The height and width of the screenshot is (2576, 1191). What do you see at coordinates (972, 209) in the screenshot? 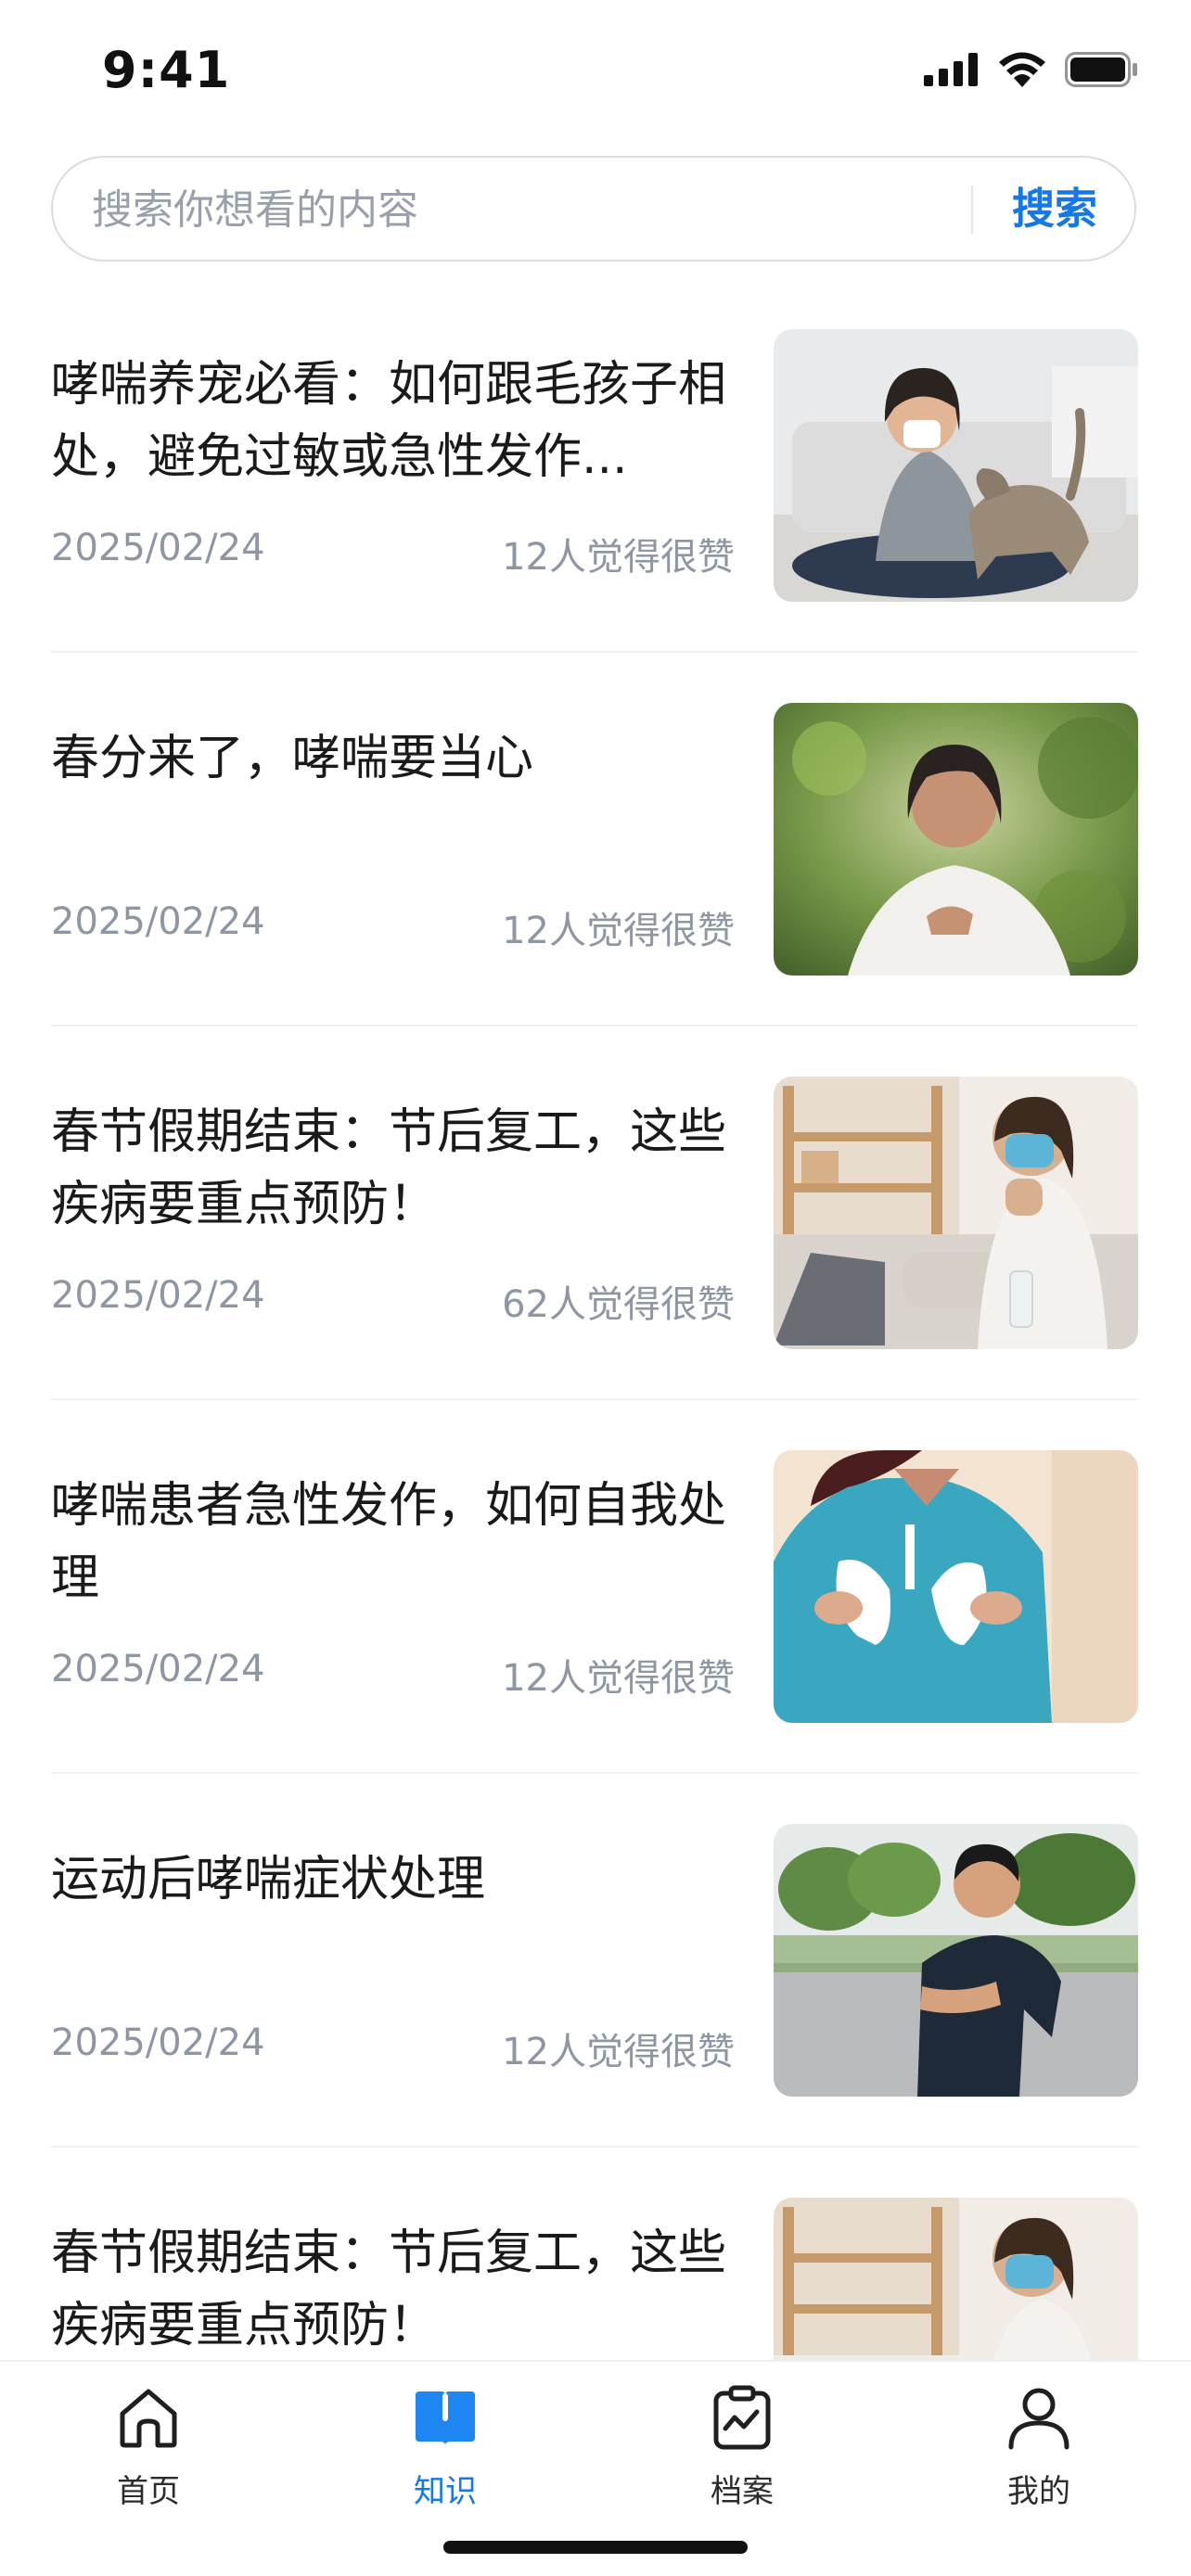
I see `search-divider` at bounding box center [972, 209].